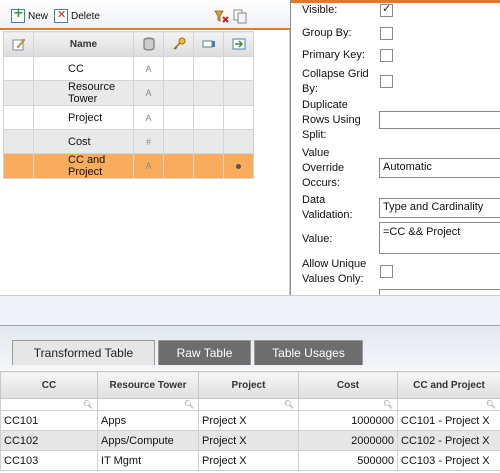 The image size is (500, 473). I want to click on grid-row: Cost #, so click(128, 141).